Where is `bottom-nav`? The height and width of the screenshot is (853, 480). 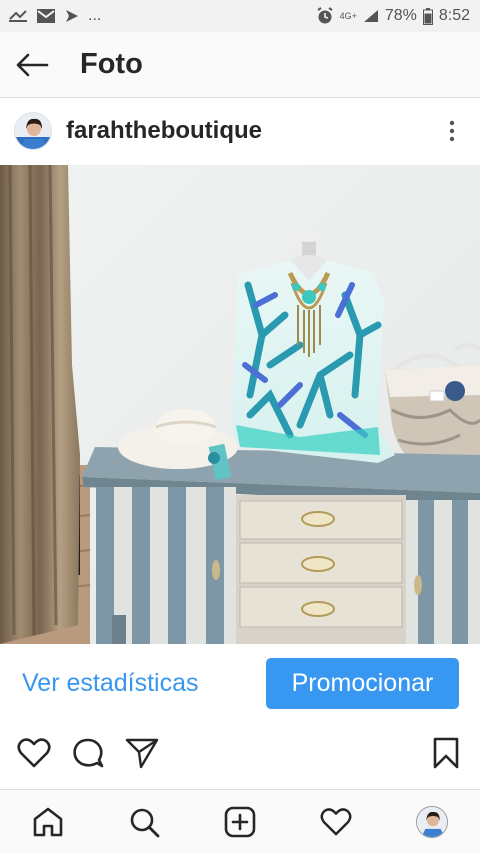 bottom-nav is located at coordinates (240, 821).